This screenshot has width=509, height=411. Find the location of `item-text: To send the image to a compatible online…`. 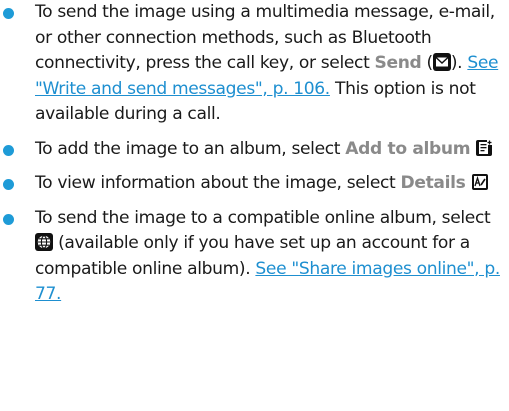

item-text: To send the image to a compatible online… is located at coordinates (263, 217).